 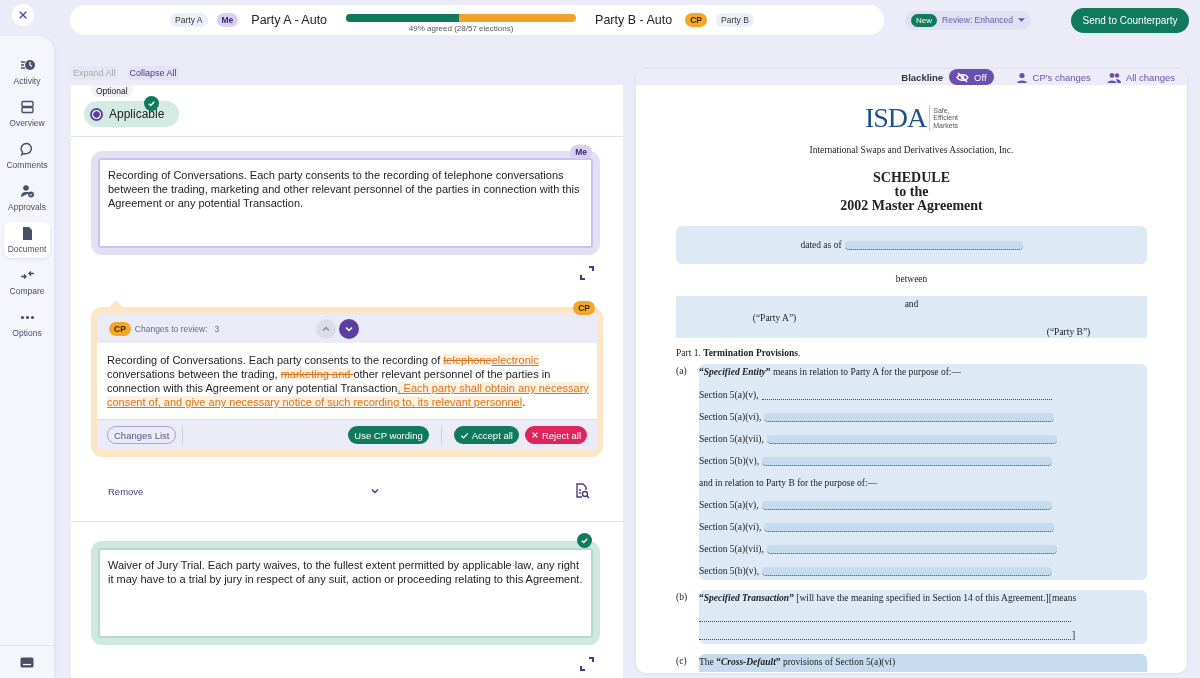 I want to click on party-name: Party B - Auto, so click(x=634, y=20).